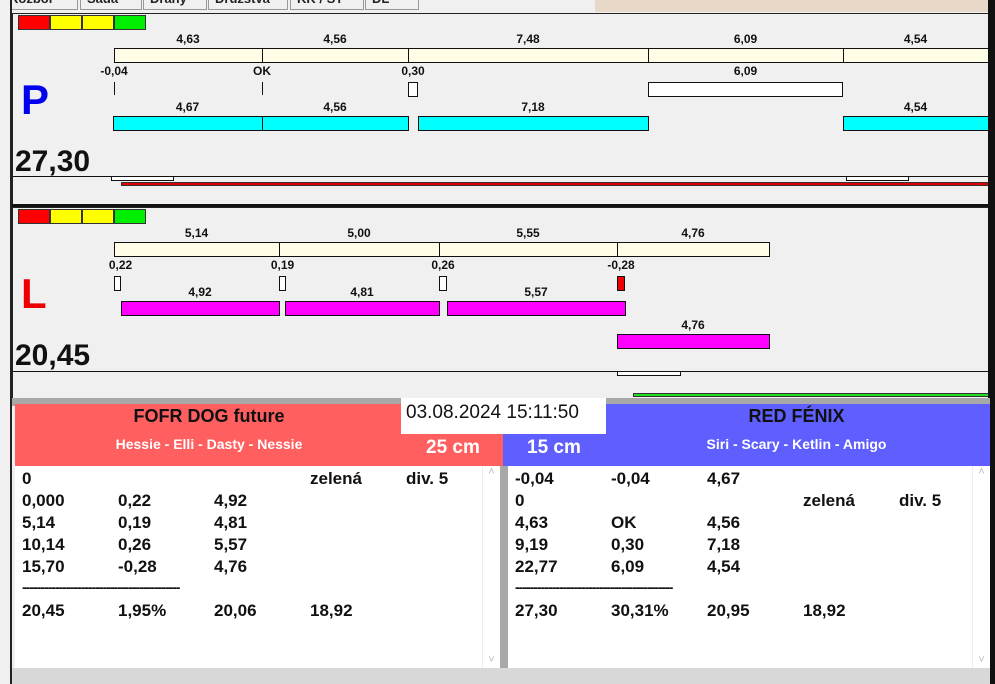 The width and height of the screenshot is (995, 684). What do you see at coordinates (359, 233) in the screenshot?
I see `segment-value: 5,00` at bounding box center [359, 233].